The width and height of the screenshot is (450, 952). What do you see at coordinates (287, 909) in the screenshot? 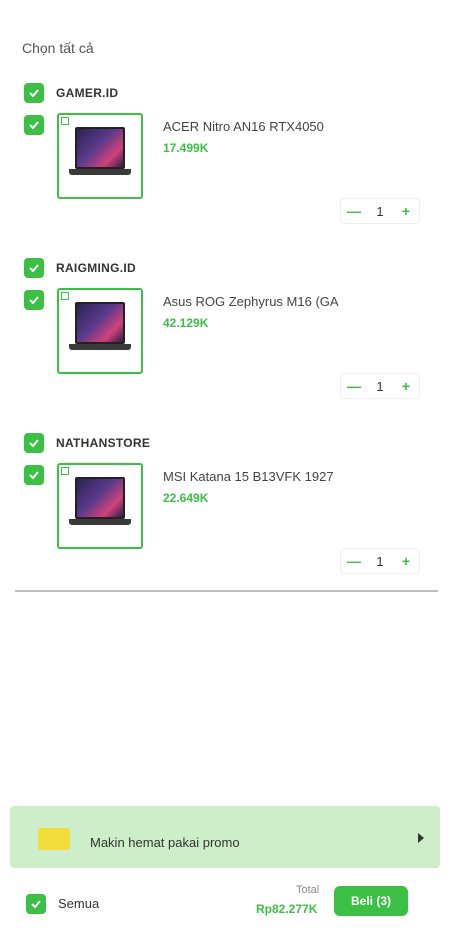
I see `total-value: Rp82.277K` at bounding box center [287, 909].